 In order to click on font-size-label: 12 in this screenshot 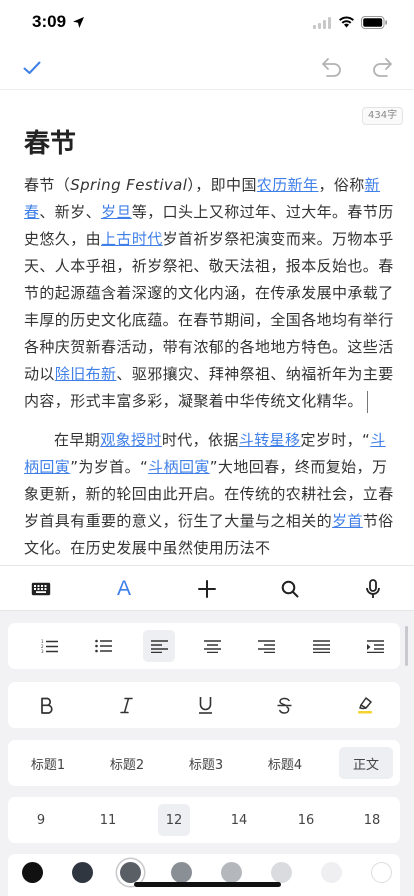, I will do `click(174, 820)`.